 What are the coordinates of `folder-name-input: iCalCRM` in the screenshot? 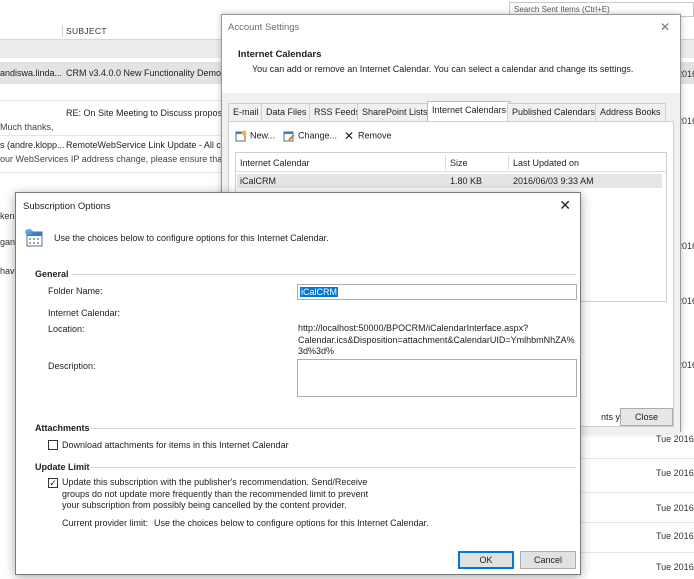 It's located at (437, 292).